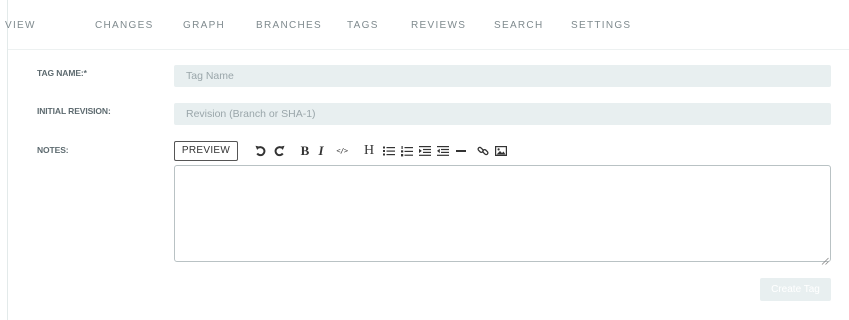  What do you see at coordinates (20, 25) in the screenshot?
I see `nav-item-view: View` at bounding box center [20, 25].